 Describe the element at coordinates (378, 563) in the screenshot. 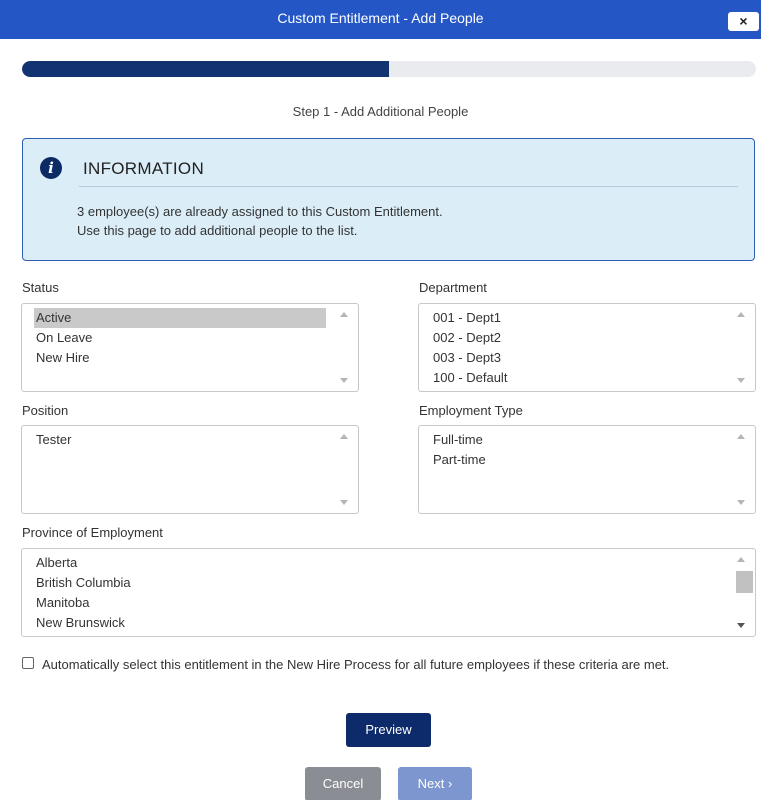

I see `province-option: Alberta` at that location.